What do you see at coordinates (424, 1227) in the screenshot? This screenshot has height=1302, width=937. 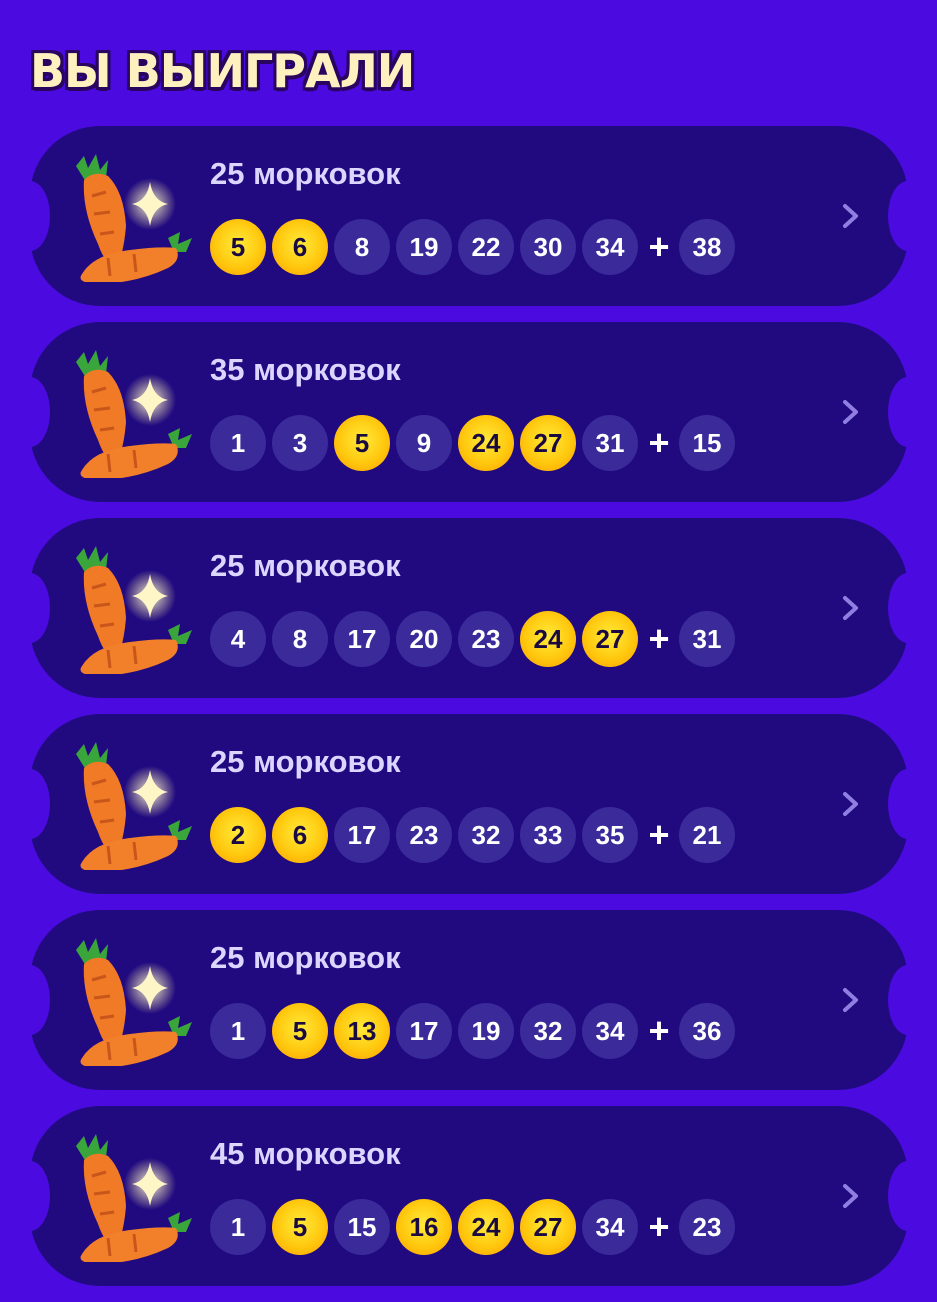 I see `matched-number-ball: 16` at bounding box center [424, 1227].